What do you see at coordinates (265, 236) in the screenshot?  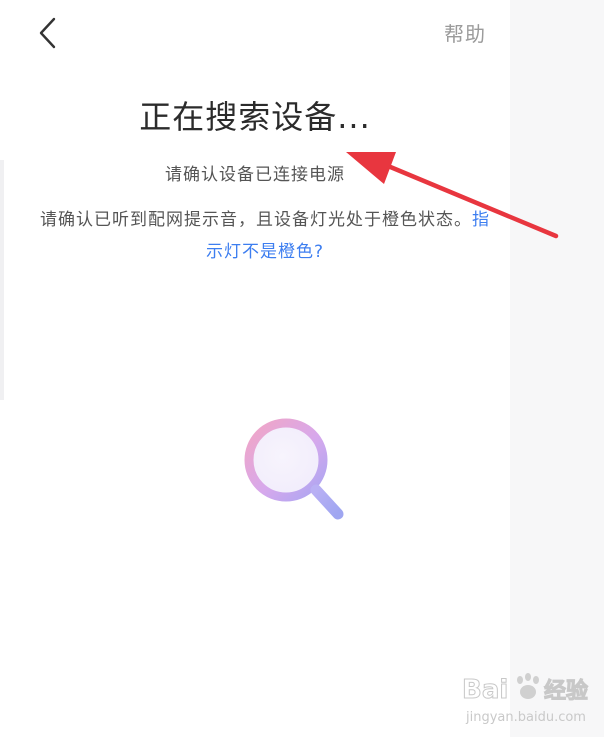 I see `pairing-instruction: 请确认已听到配网提示音，且设备灯光处于橙色状态。指示灯不是橙色?` at bounding box center [265, 236].